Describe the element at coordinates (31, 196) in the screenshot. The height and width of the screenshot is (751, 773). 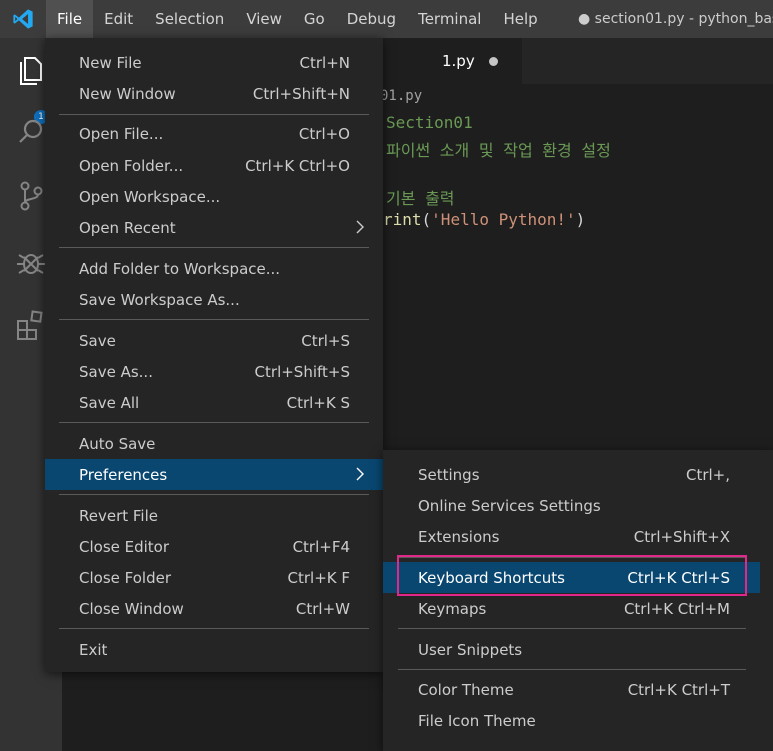
I see `source-control-icon` at that location.